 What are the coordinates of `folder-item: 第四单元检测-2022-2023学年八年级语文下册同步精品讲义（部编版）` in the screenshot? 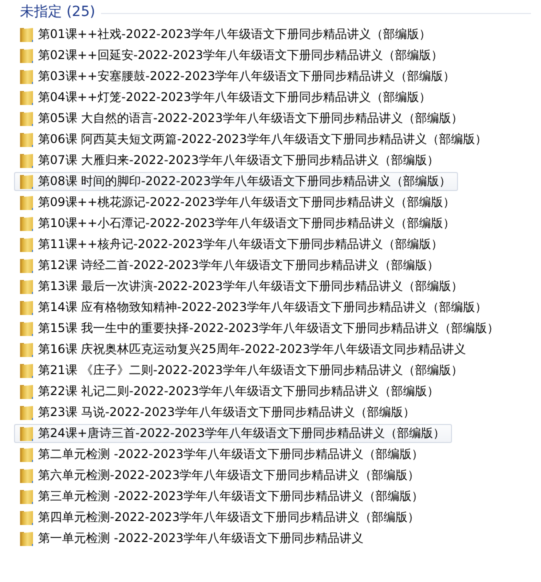 It's located at (220, 517).